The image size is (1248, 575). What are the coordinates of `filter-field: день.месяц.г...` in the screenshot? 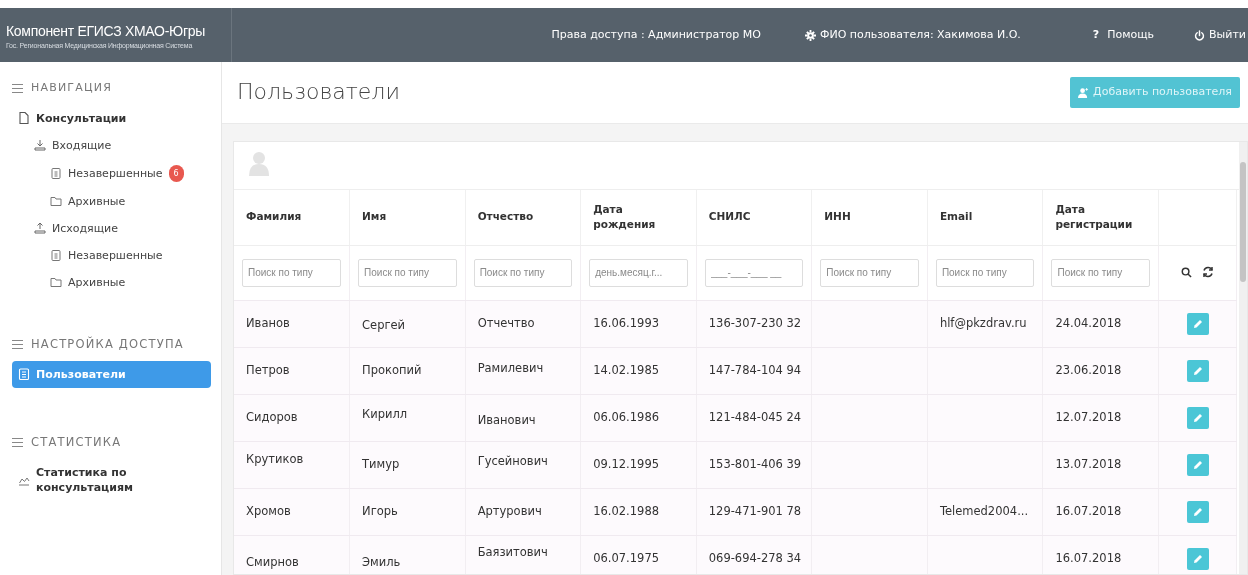 It's located at (638, 272).